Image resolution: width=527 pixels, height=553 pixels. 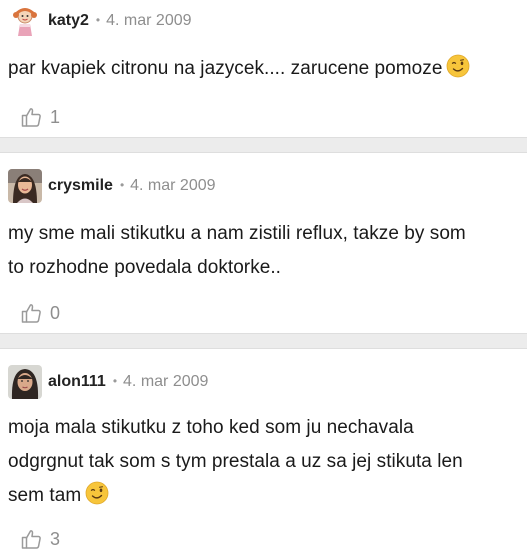 What do you see at coordinates (55, 538) in the screenshot?
I see `like-count: 3` at bounding box center [55, 538].